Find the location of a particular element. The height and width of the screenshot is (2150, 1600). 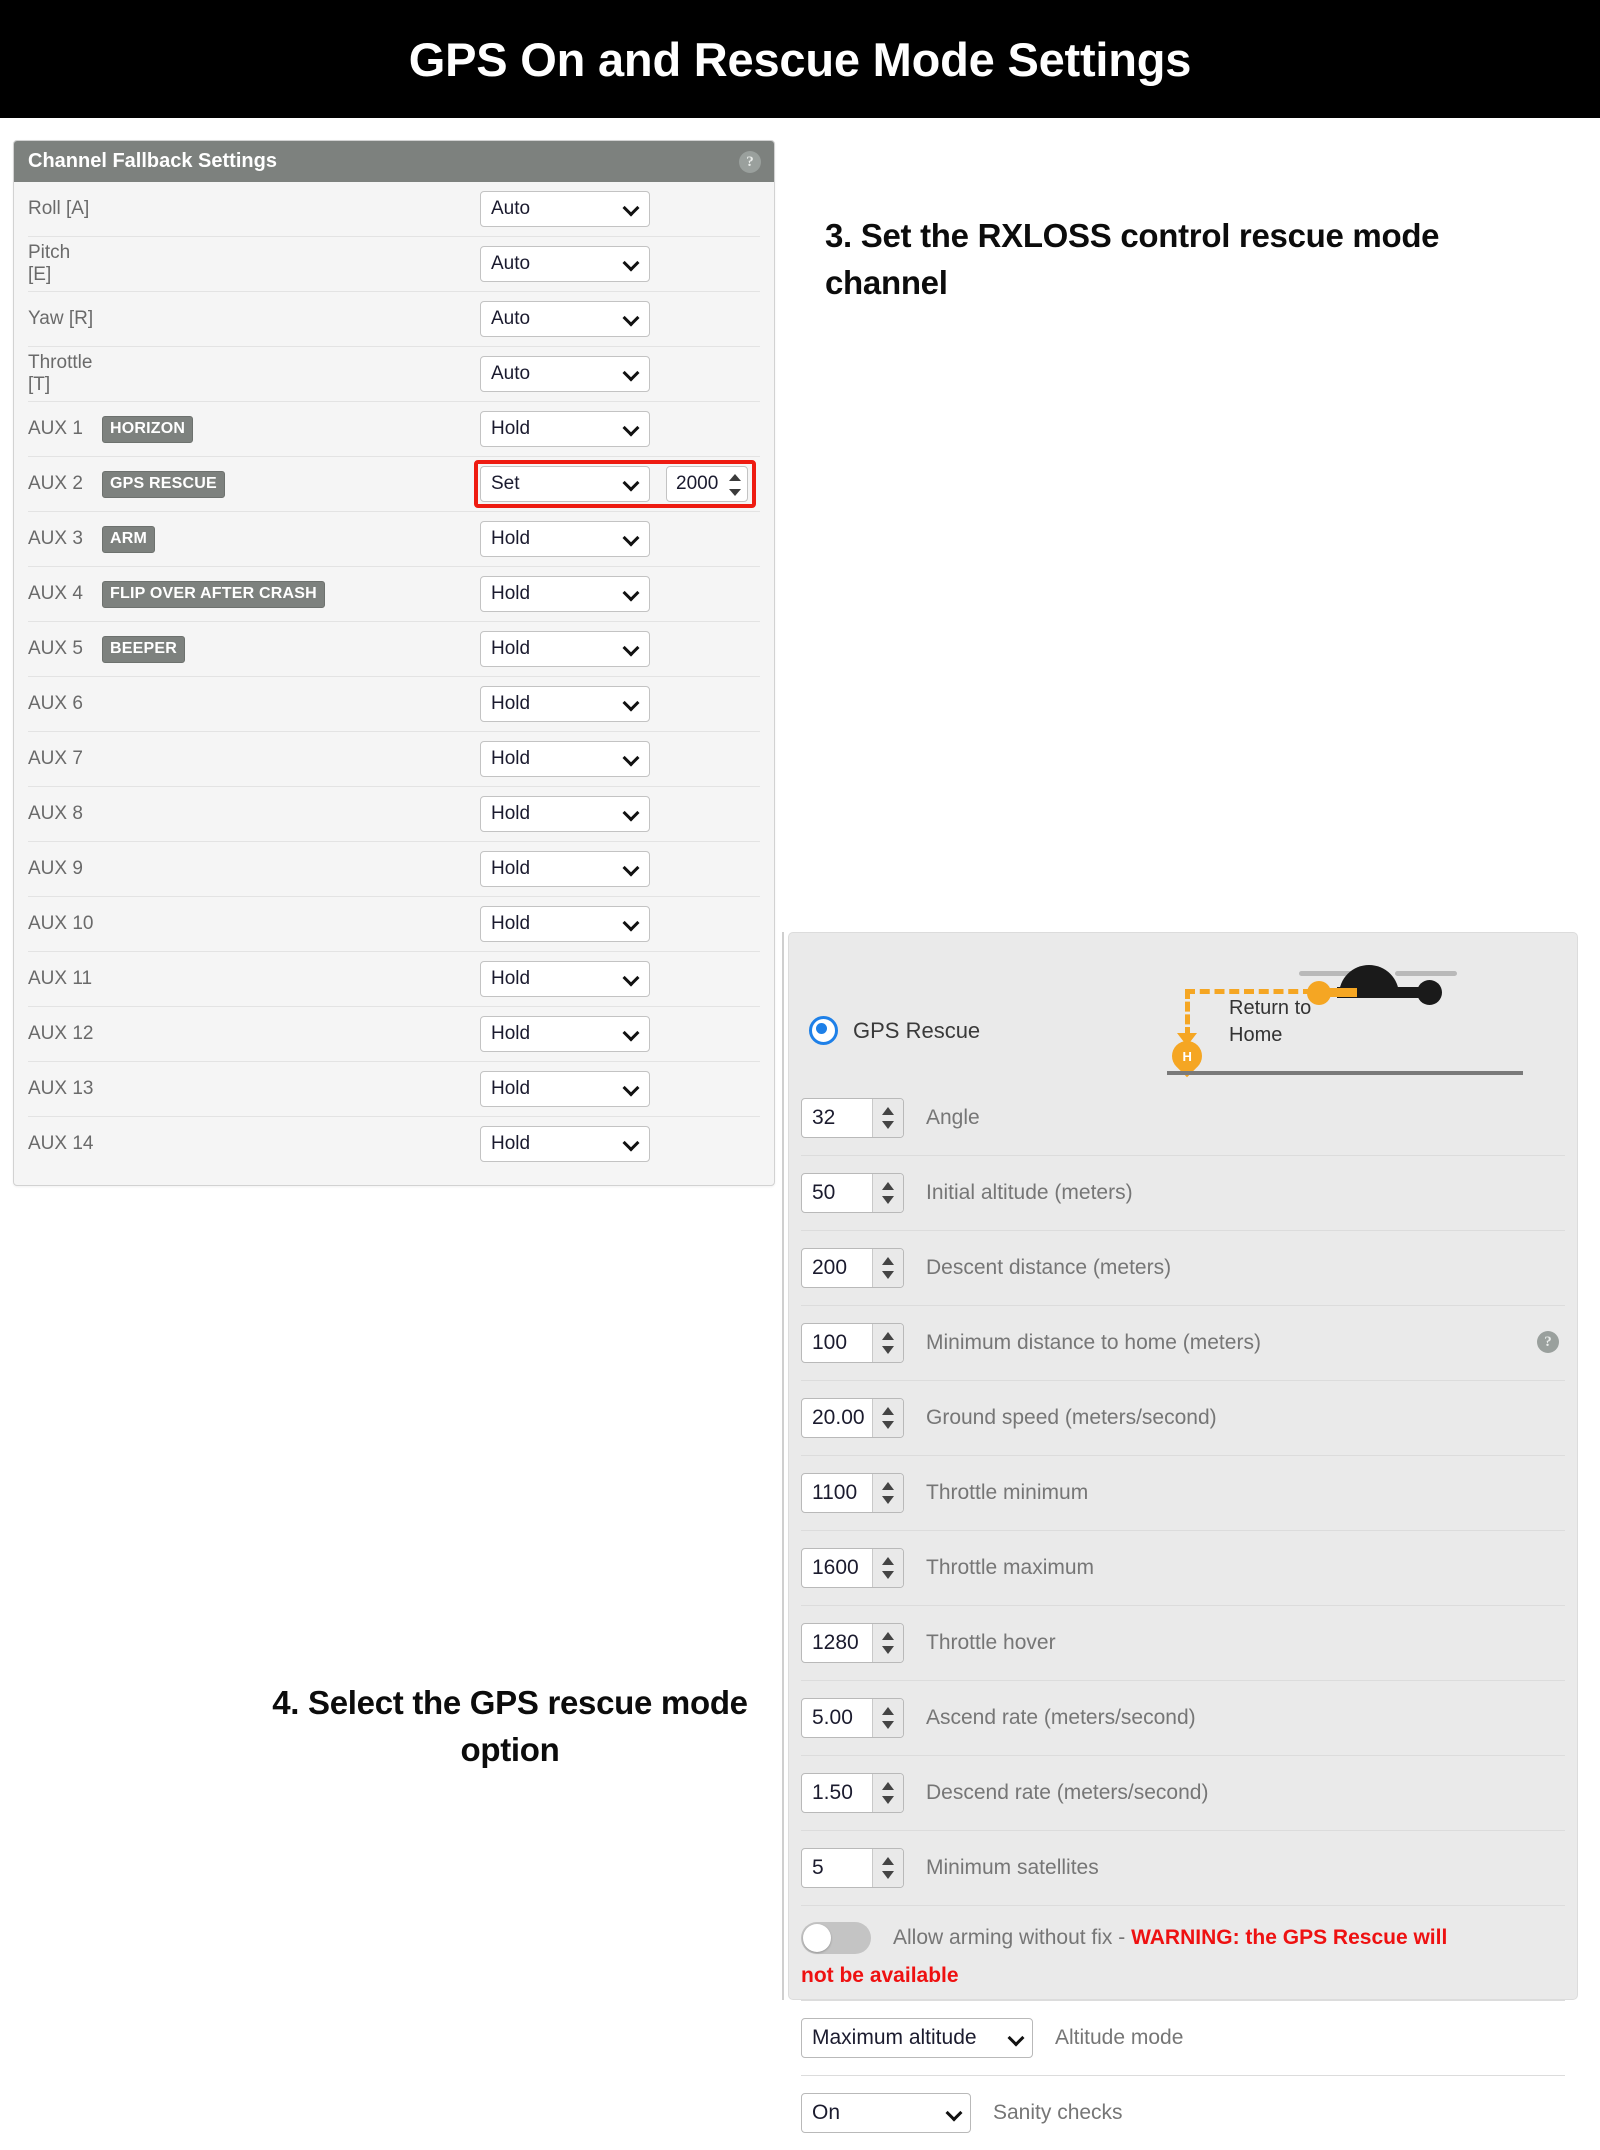

gps-setting-label: Minimum distance to home (meters) is located at coordinates (1093, 1342).